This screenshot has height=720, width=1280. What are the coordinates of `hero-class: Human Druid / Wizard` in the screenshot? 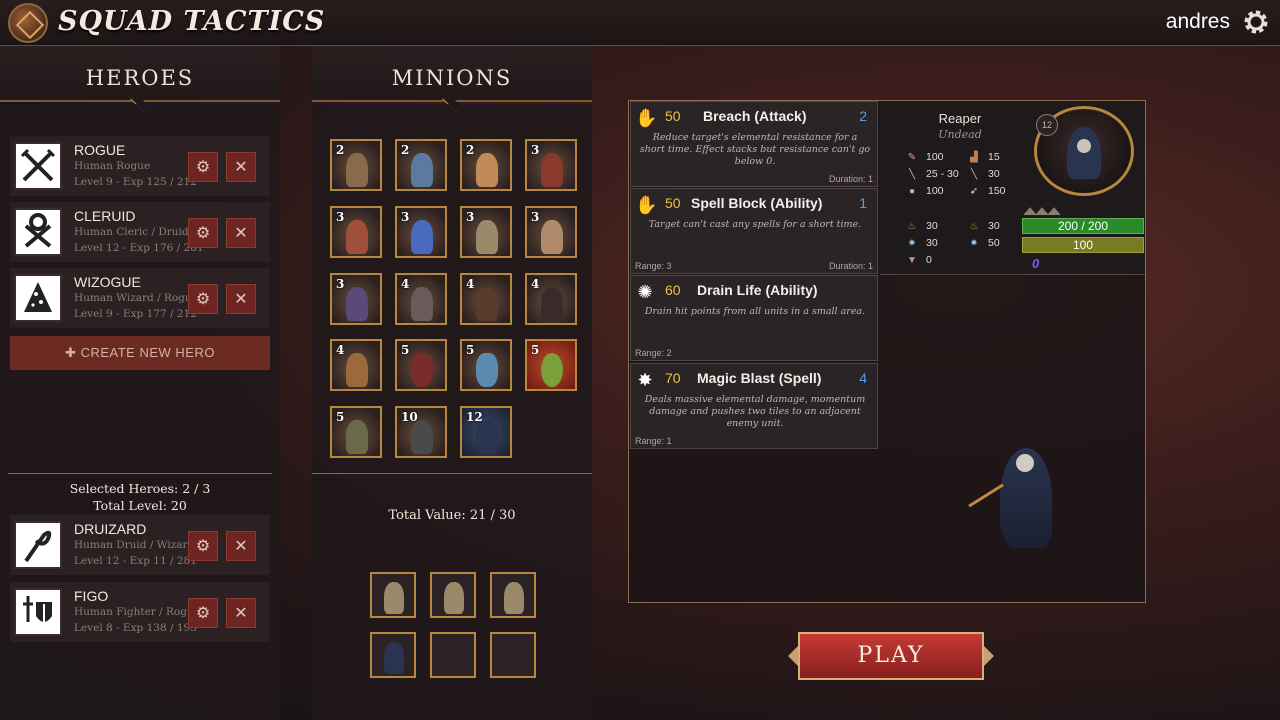 It's located at (134, 545).